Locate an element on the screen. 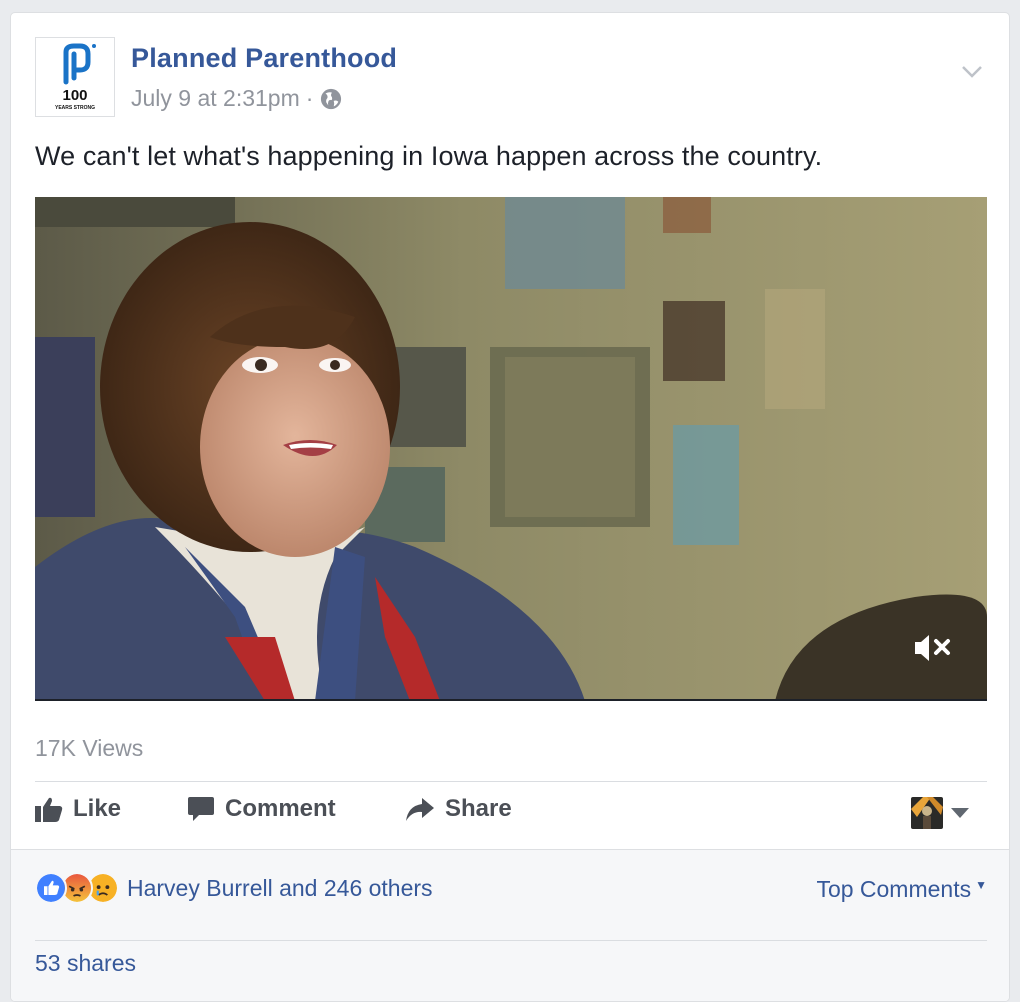 Image resolution: width=1020 pixels, height=1002 pixels. sort-caret-icon: ▼ is located at coordinates (981, 885).